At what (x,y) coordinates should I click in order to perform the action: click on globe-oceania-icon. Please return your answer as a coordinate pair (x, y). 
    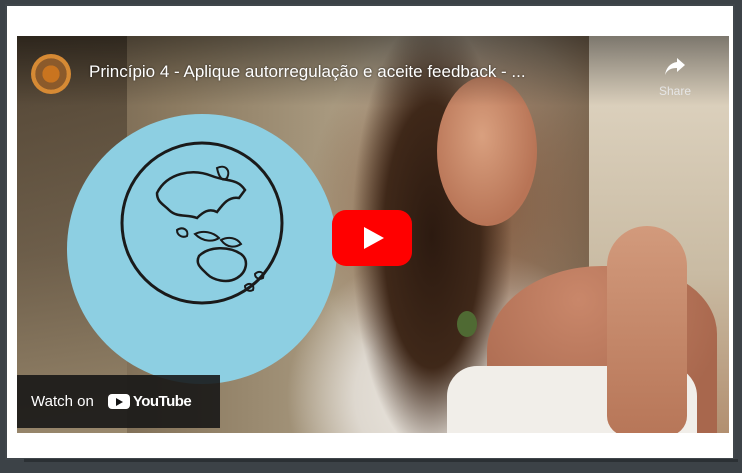
    Looking at the image, I should click on (202, 223).